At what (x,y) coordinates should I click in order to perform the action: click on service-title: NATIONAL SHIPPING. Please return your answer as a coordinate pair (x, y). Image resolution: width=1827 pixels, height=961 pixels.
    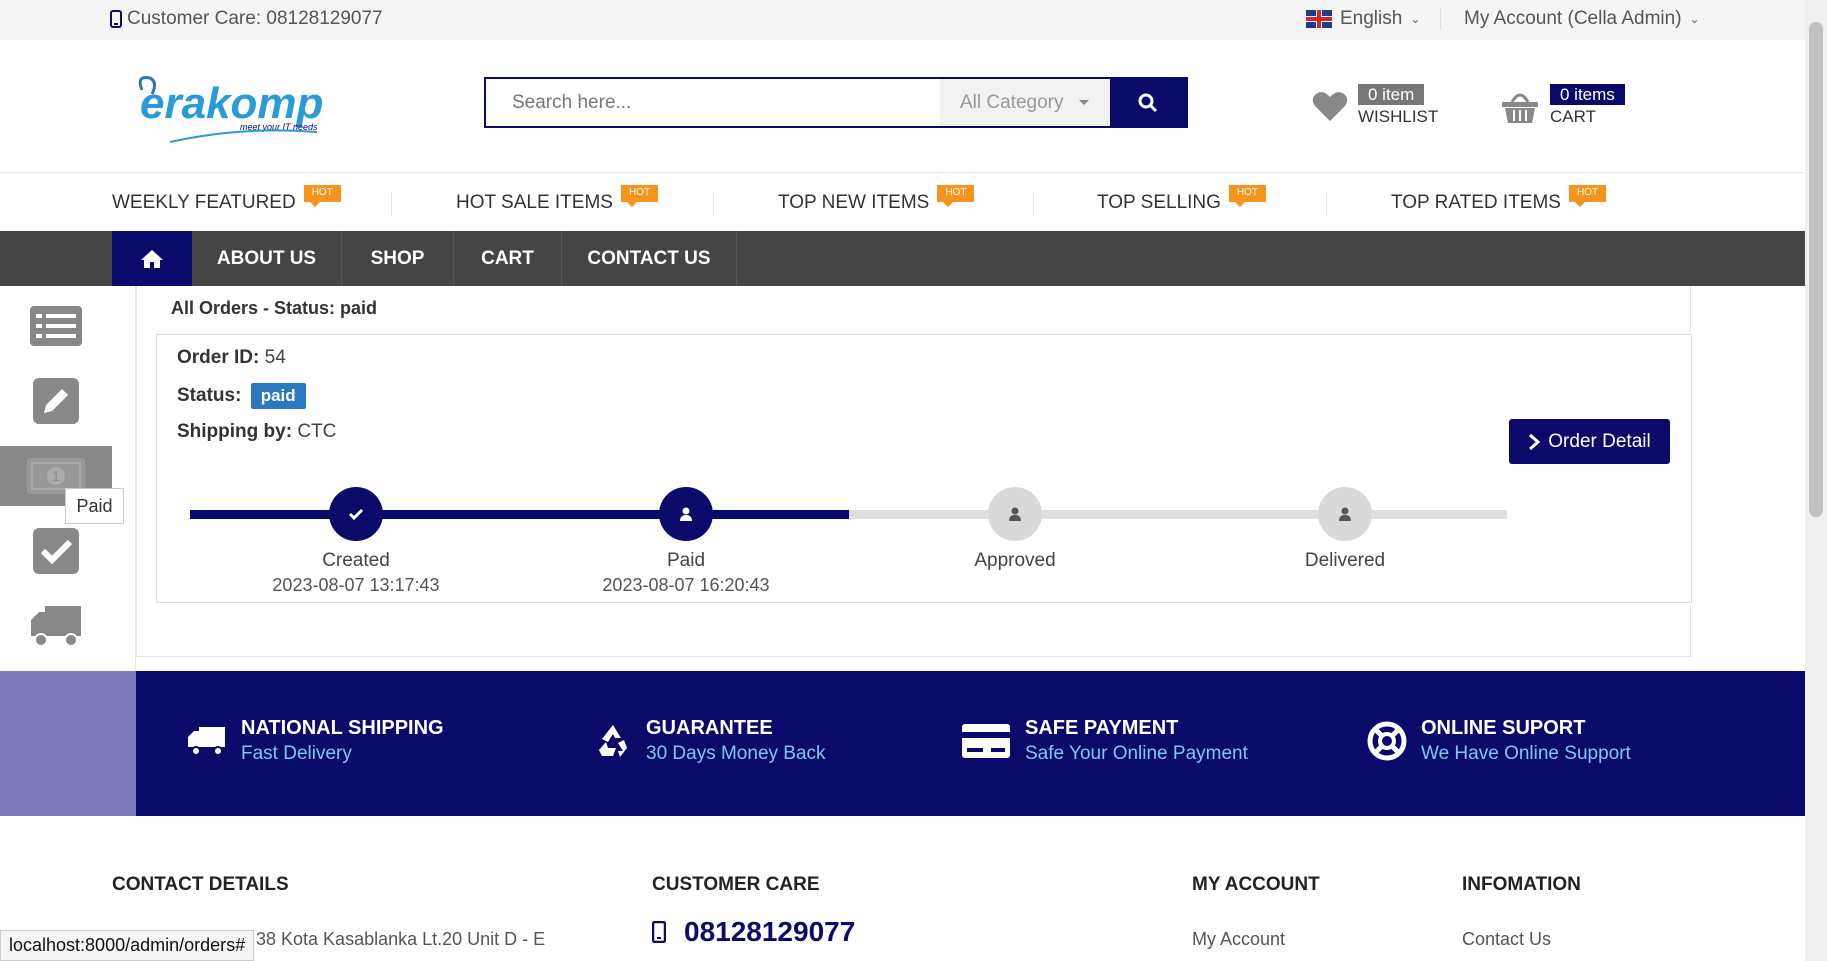
    Looking at the image, I should click on (342, 728).